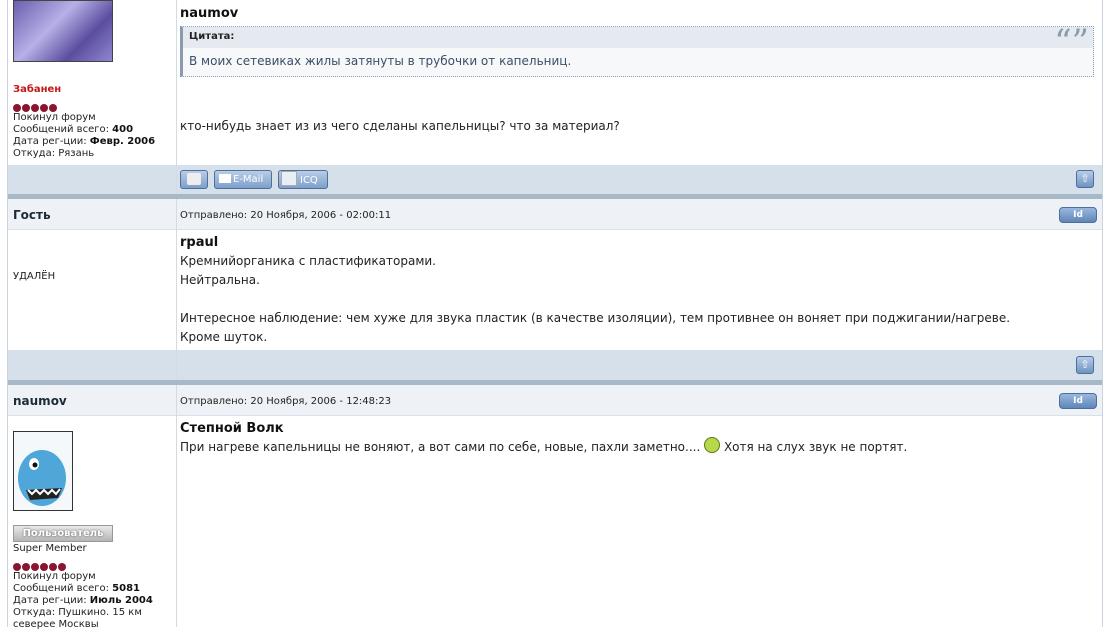  I want to click on text-line: Нейтральна., so click(220, 280).